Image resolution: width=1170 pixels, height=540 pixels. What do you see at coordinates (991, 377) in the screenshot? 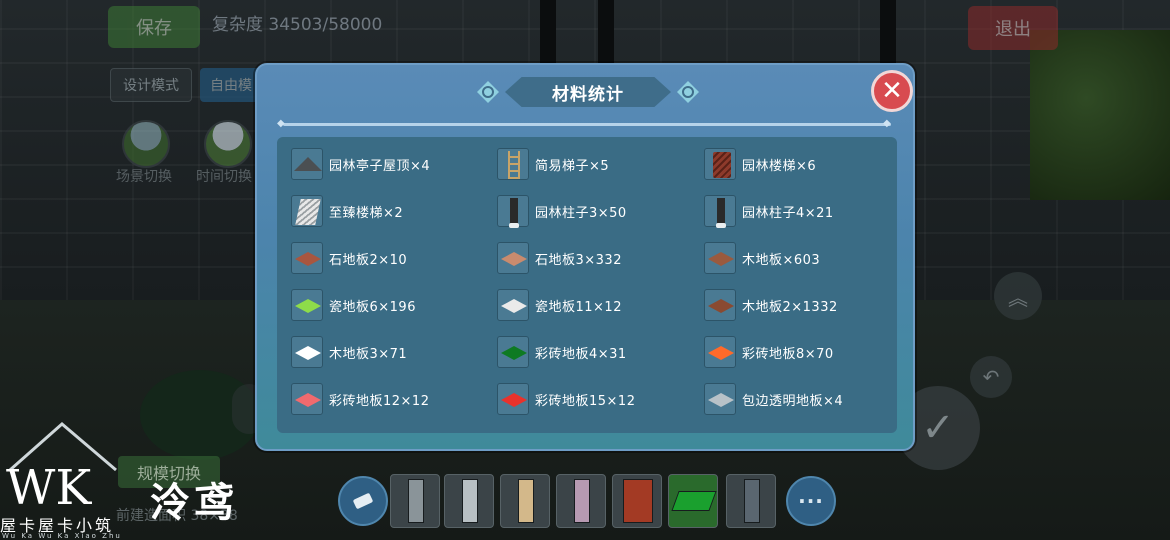
I see `undo-icon: ↶` at bounding box center [991, 377].